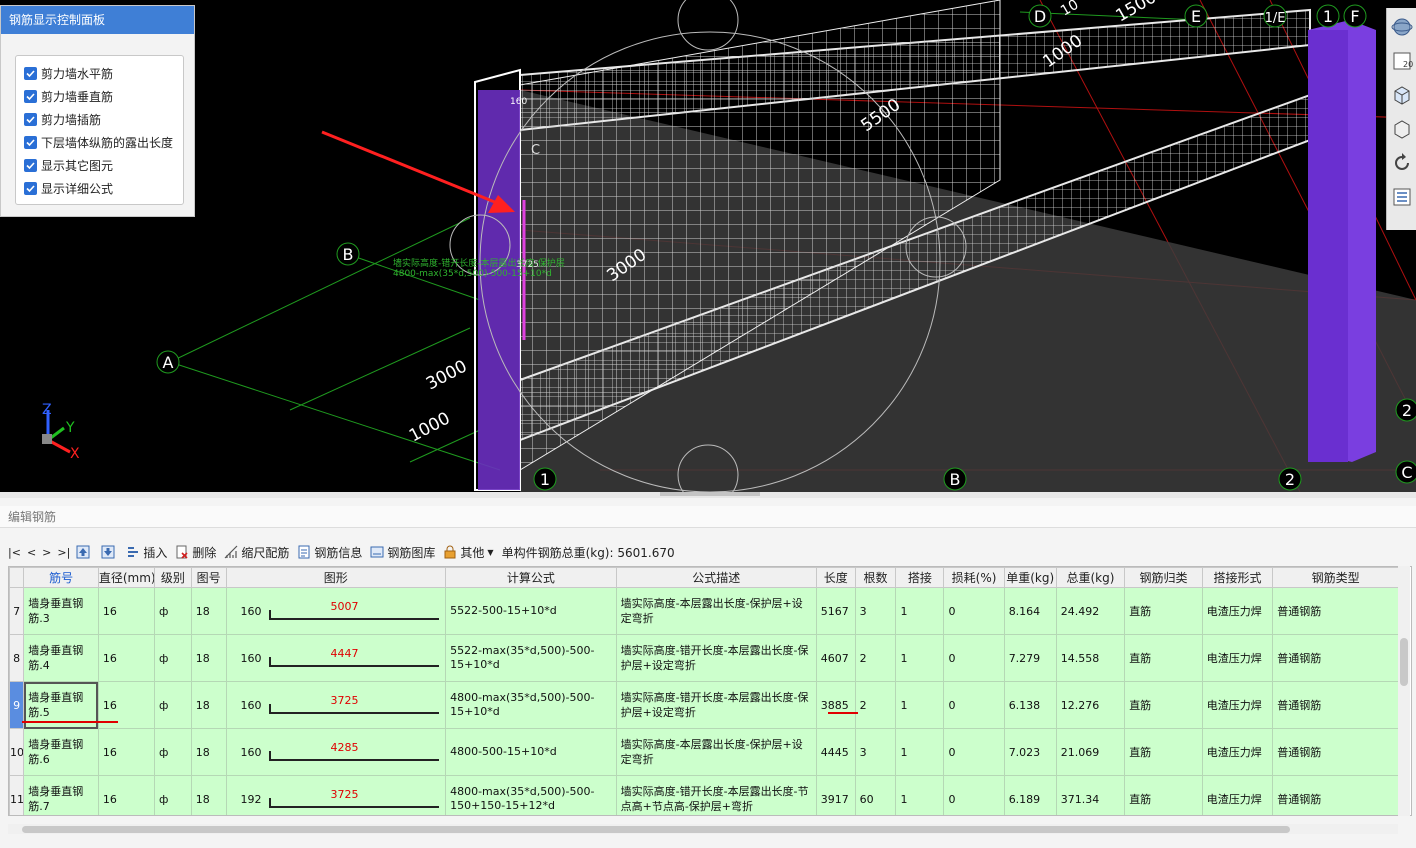 Image resolution: width=1416 pixels, height=848 pixels. Describe the element at coordinates (1335, 577) in the screenshot. I see `header-col: 钢筋类型` at that location.